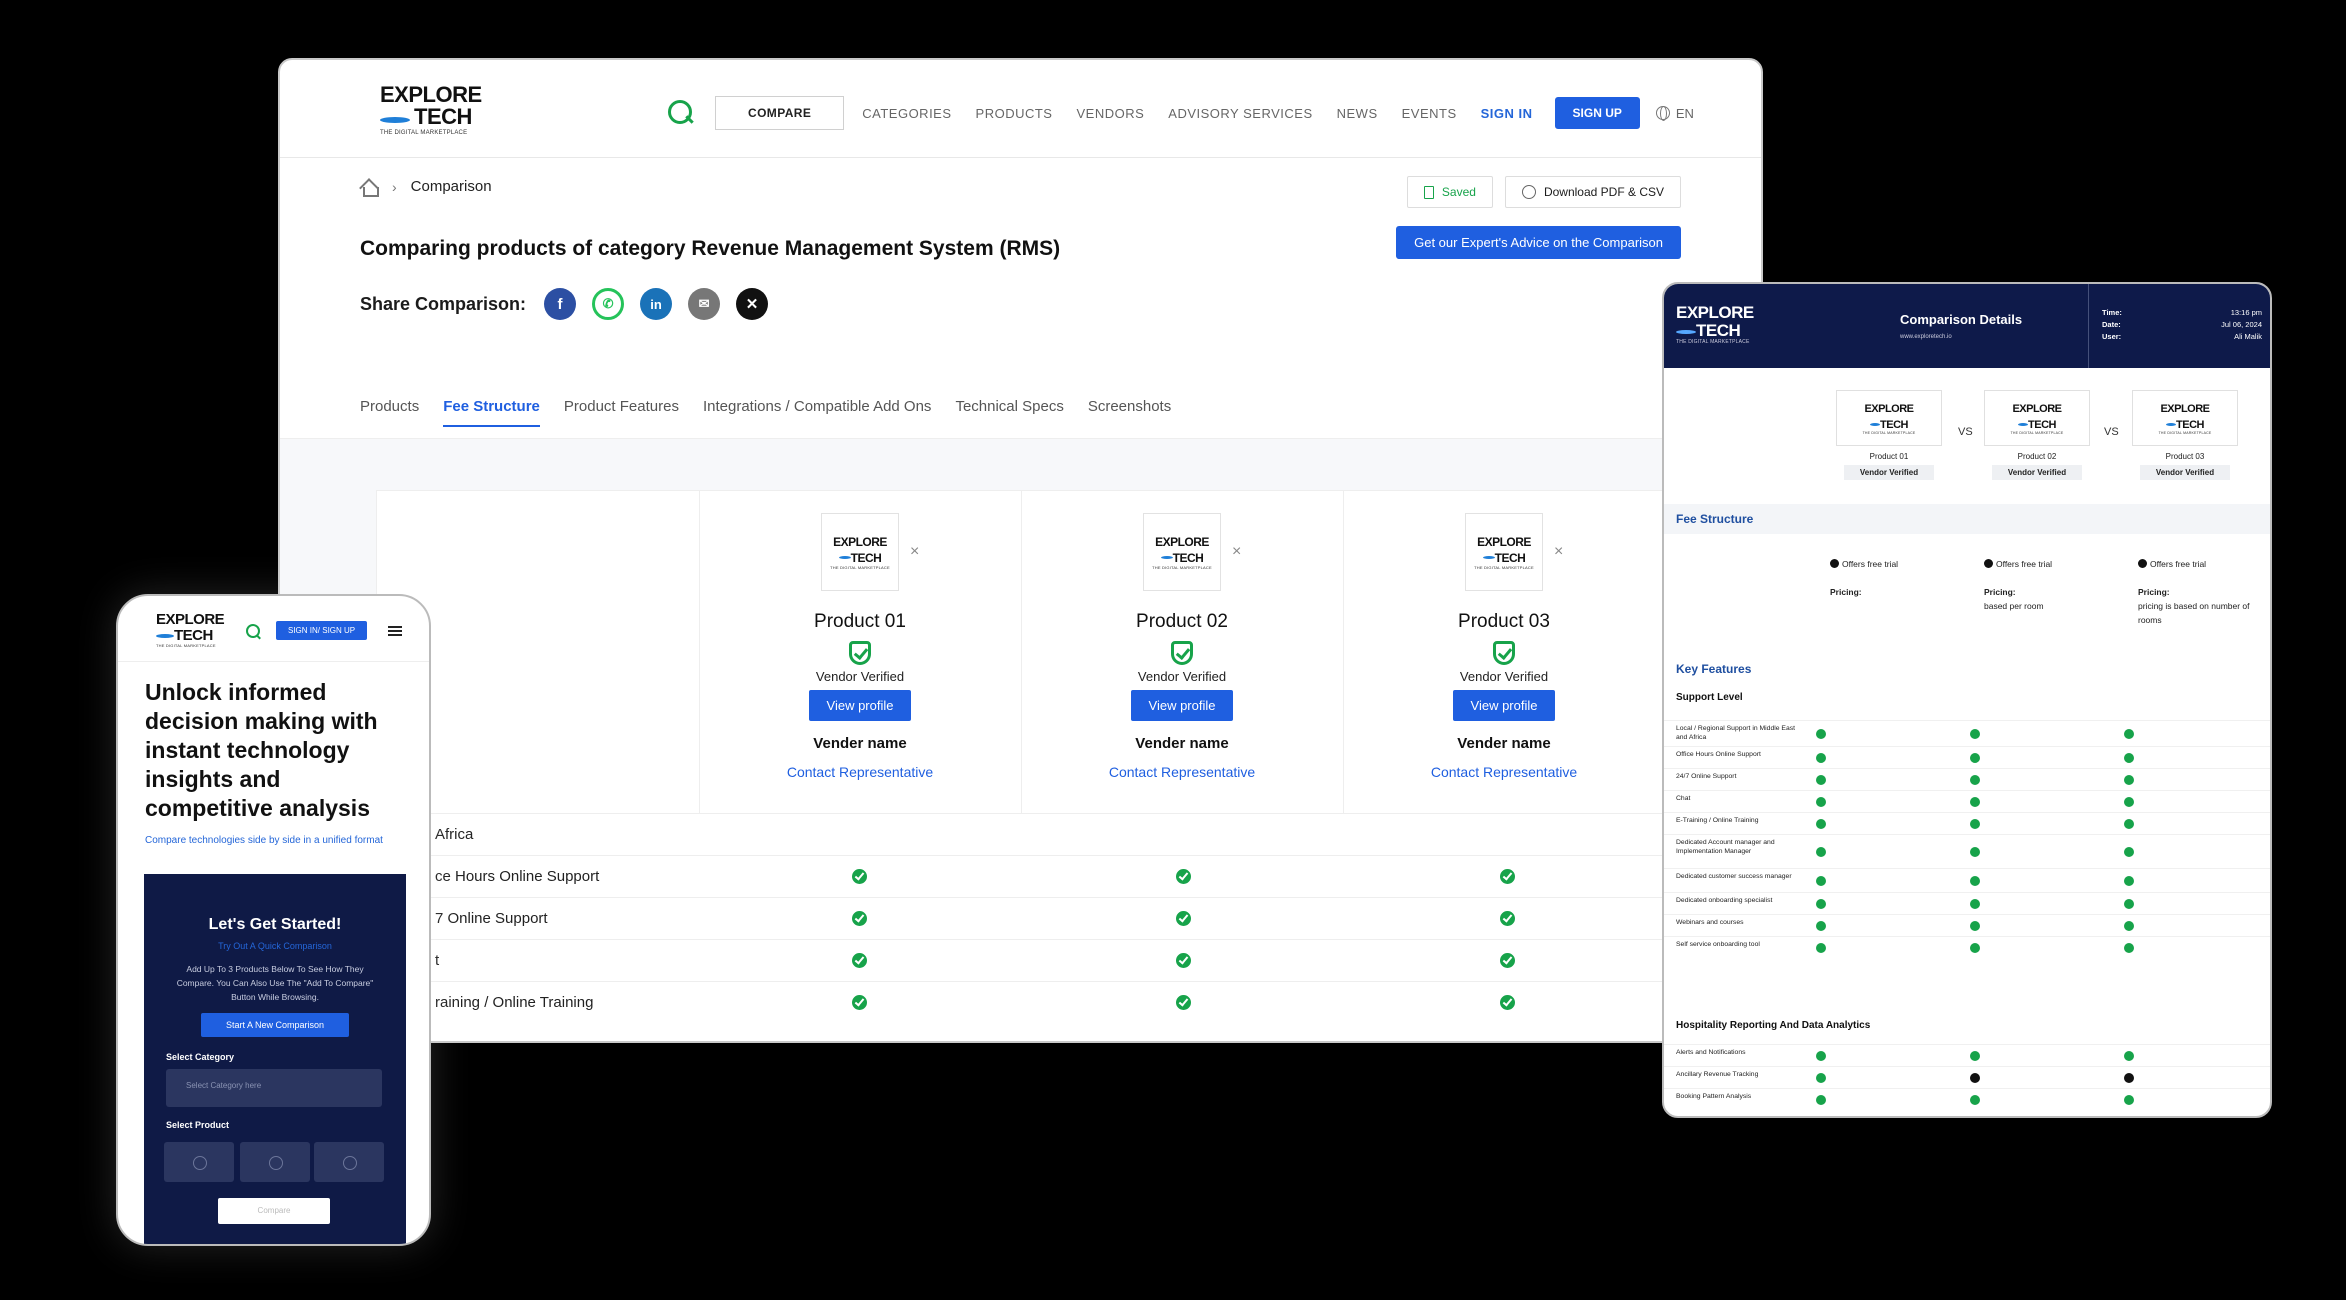 Image resolution: width=2346 pixels, height=1300 pixels. Describe the element at coordinates (517, 876) in the screenshot. I see `feature-label: ce Hours Online Support` at that location.